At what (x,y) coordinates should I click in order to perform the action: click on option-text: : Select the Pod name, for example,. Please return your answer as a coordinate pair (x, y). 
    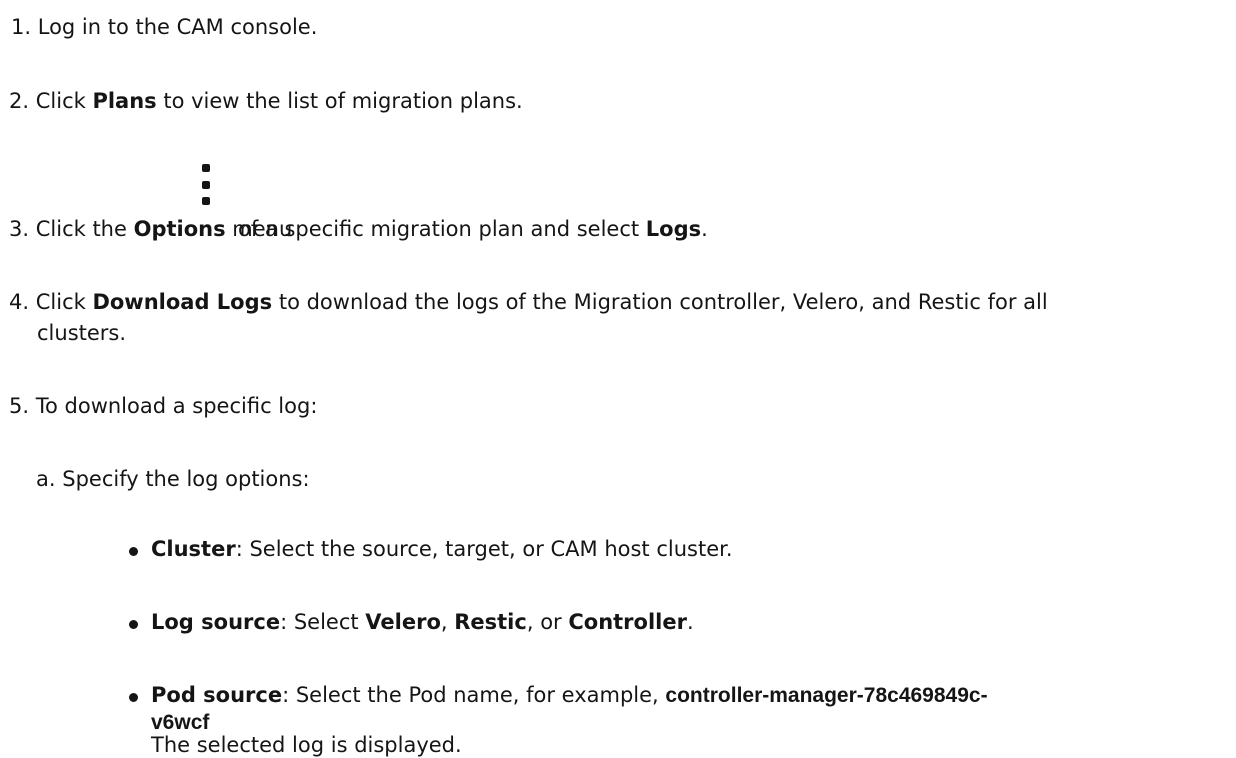
    Looking at the image, I should click on (474, 695).